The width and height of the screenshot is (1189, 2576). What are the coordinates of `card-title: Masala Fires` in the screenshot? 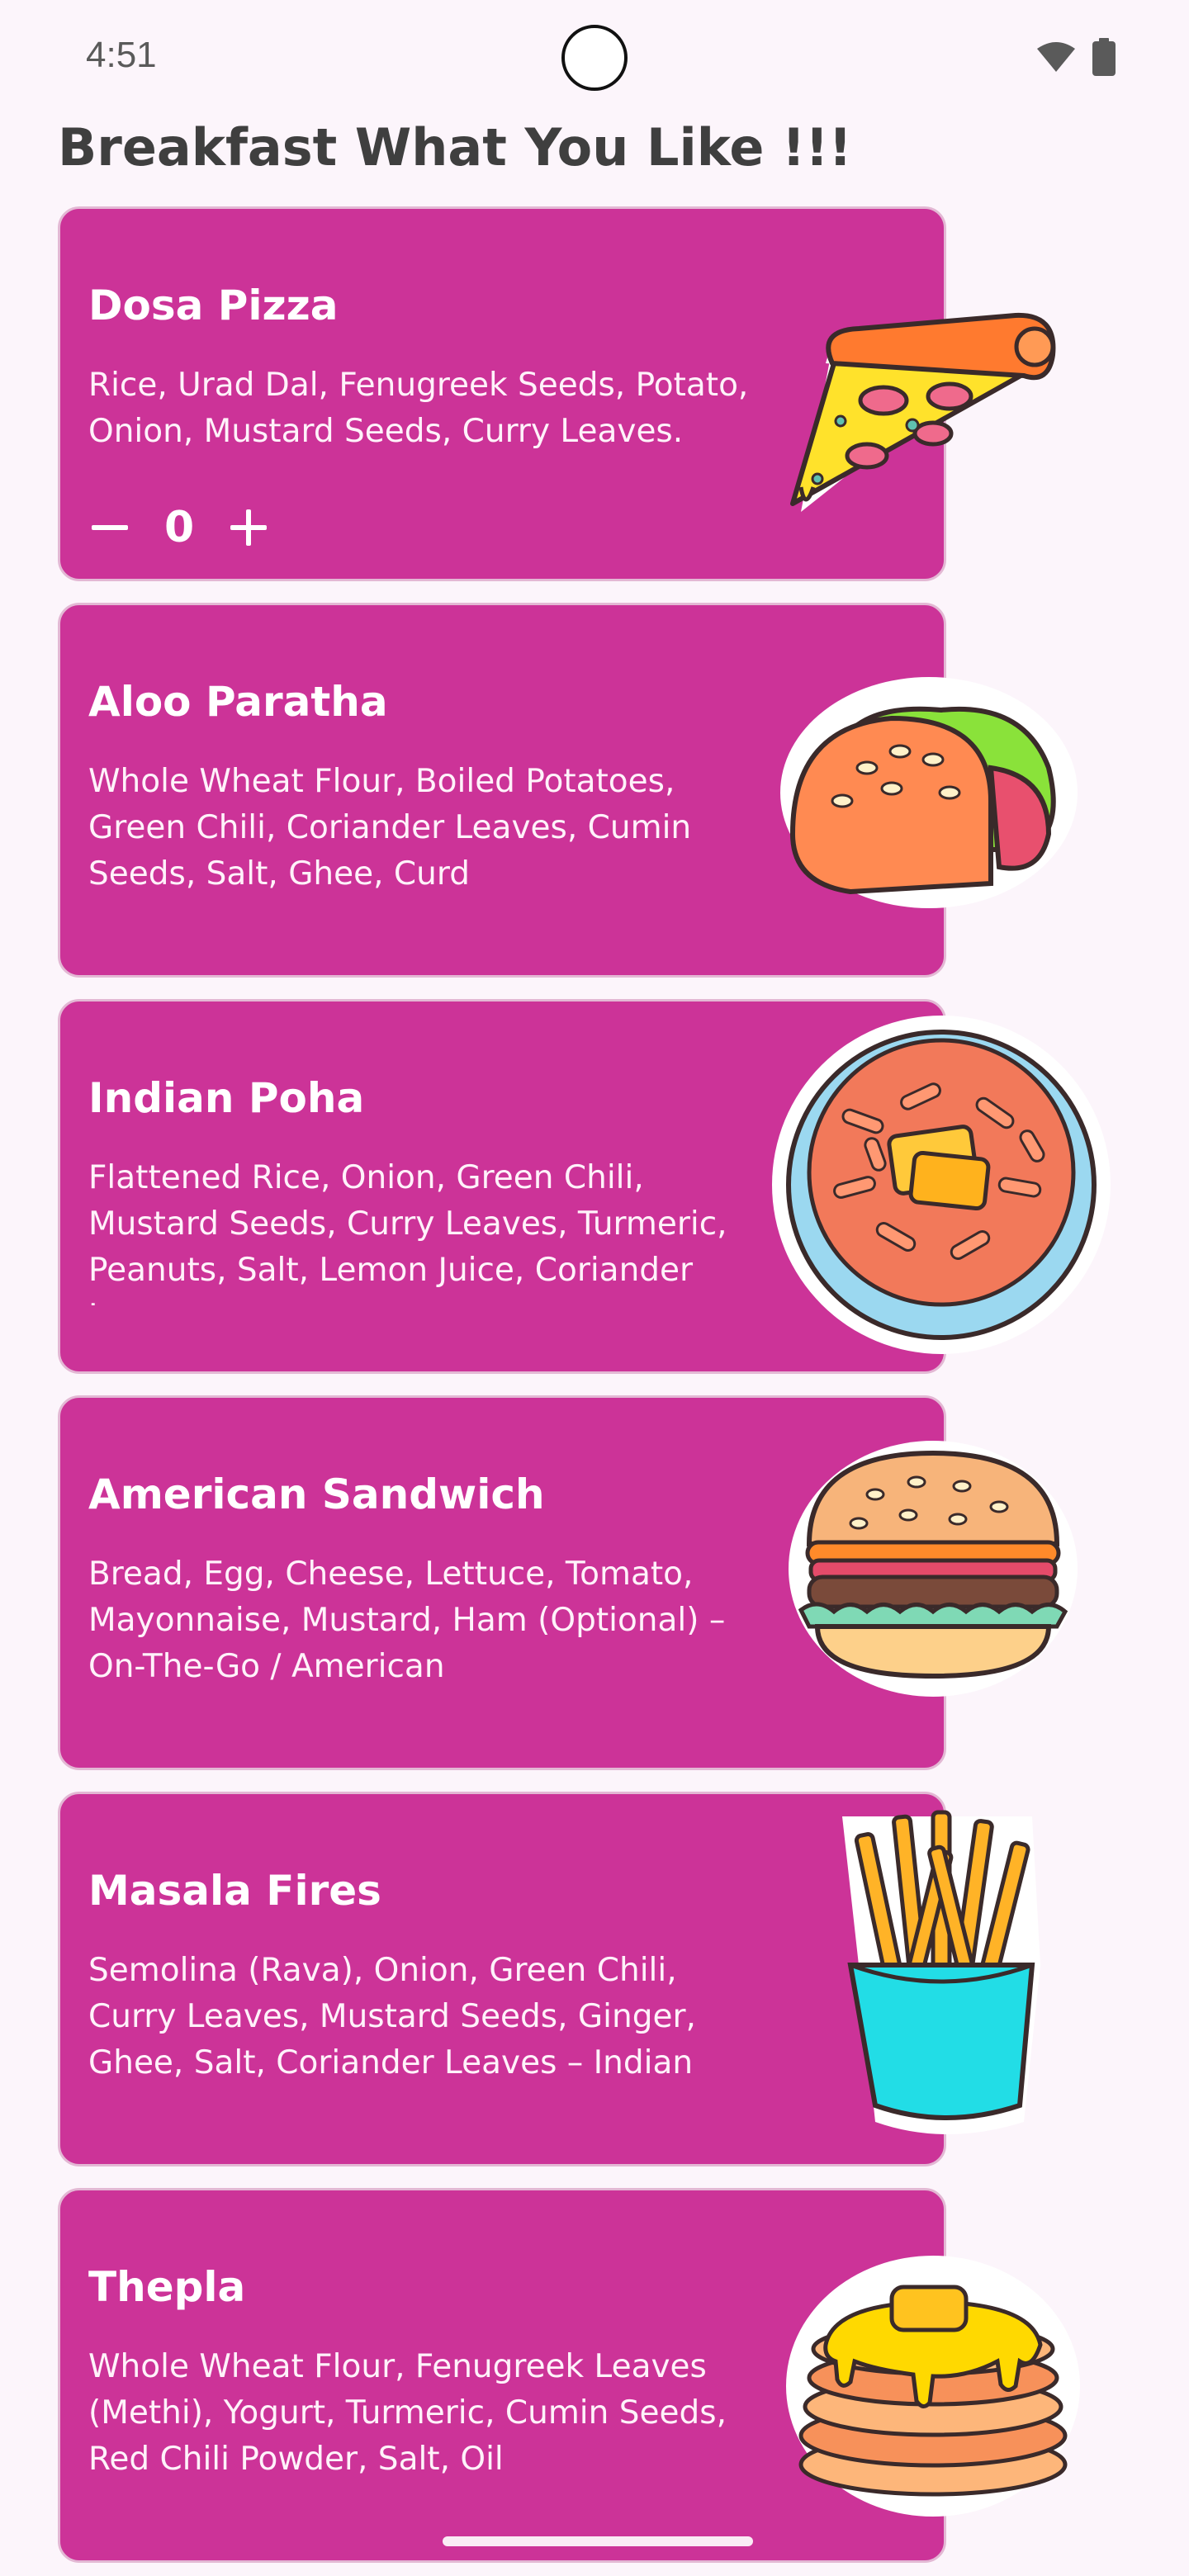 It's located at (234, 1891).